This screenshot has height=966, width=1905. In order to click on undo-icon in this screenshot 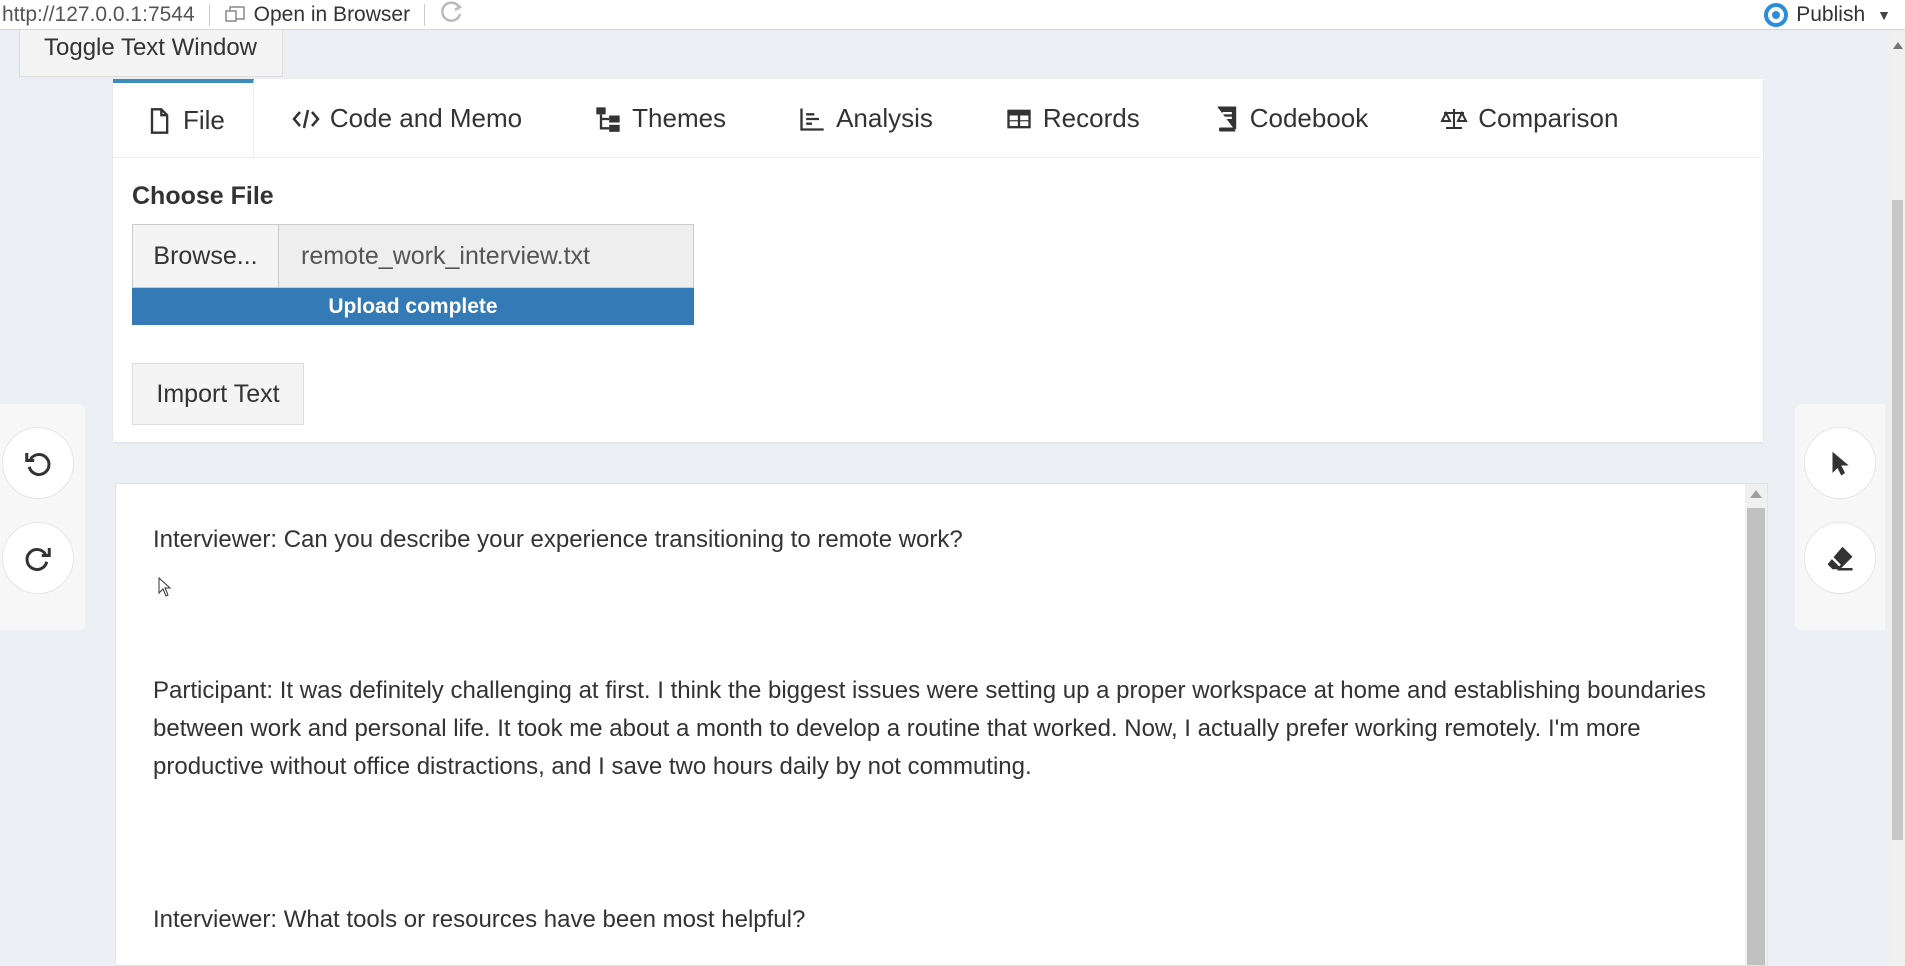, I will do `click(38, 465)`.